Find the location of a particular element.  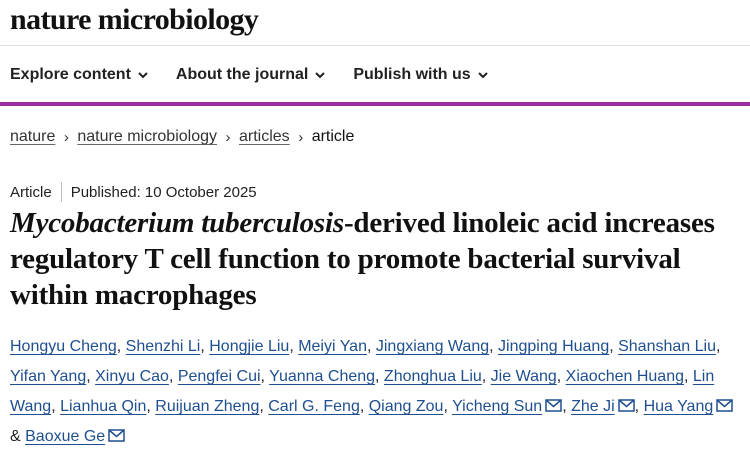

author-link: Shanshan Liu is located at coordinates (667, 346).